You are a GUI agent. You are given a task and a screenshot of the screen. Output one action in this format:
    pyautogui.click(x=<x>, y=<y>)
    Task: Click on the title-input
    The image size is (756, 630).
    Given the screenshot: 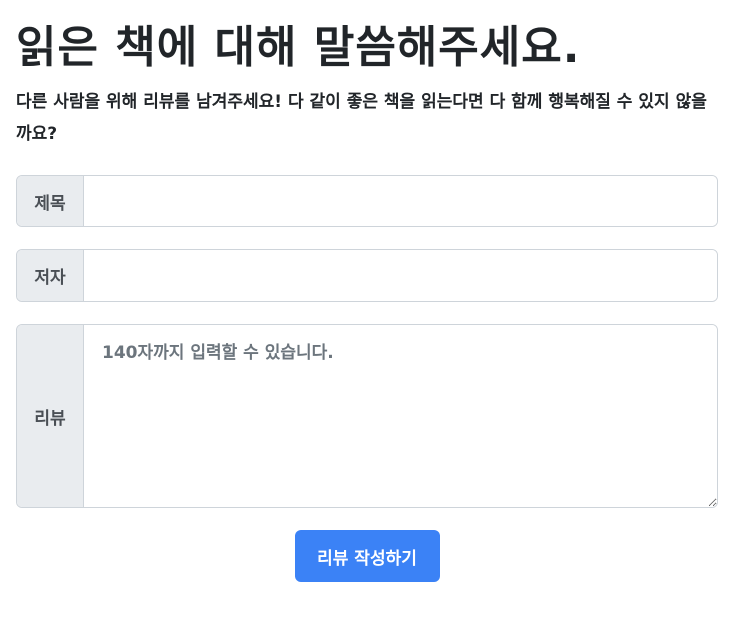 What is the action you would take?
    pyautogui.click(x=400, y=201)
    